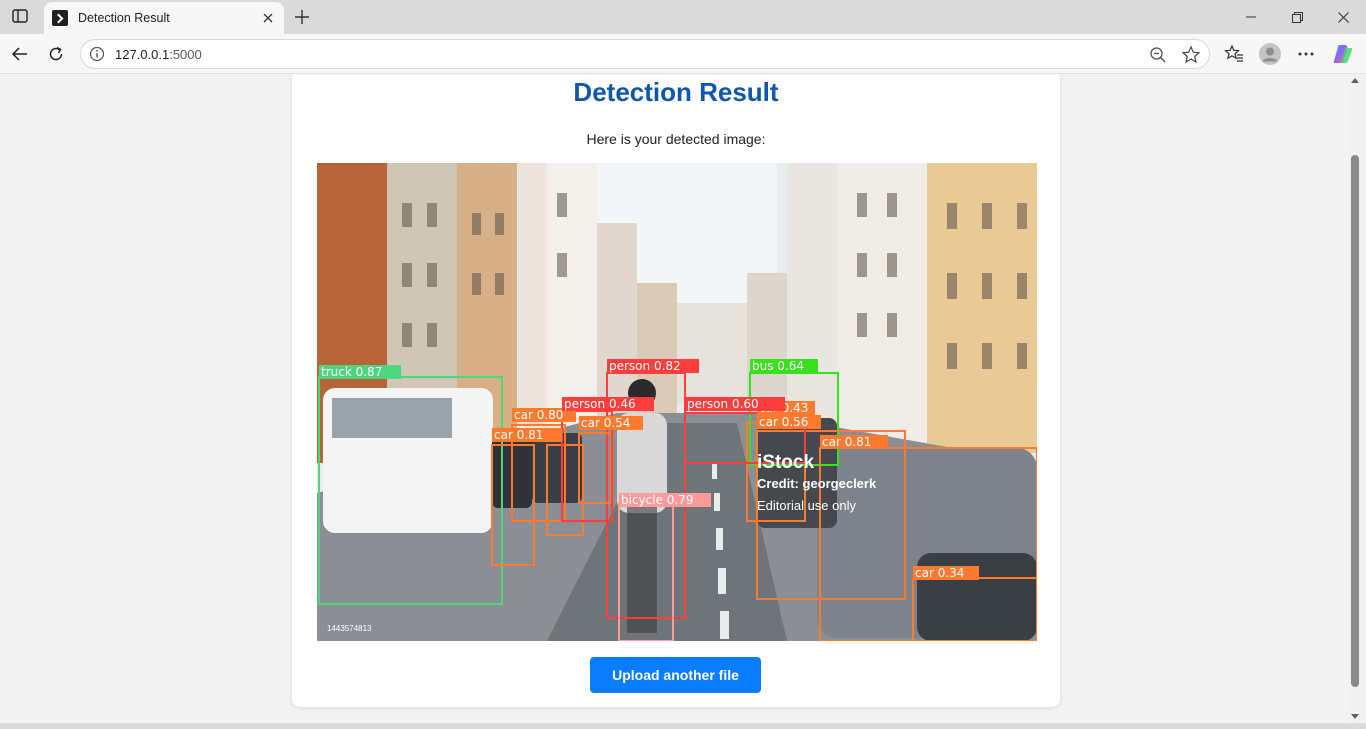 This screenshot has height=729, width=1366. Describe the element at coordinates (1355, 421) in the screenshot. I see `scrollbar-thumb` at that location.